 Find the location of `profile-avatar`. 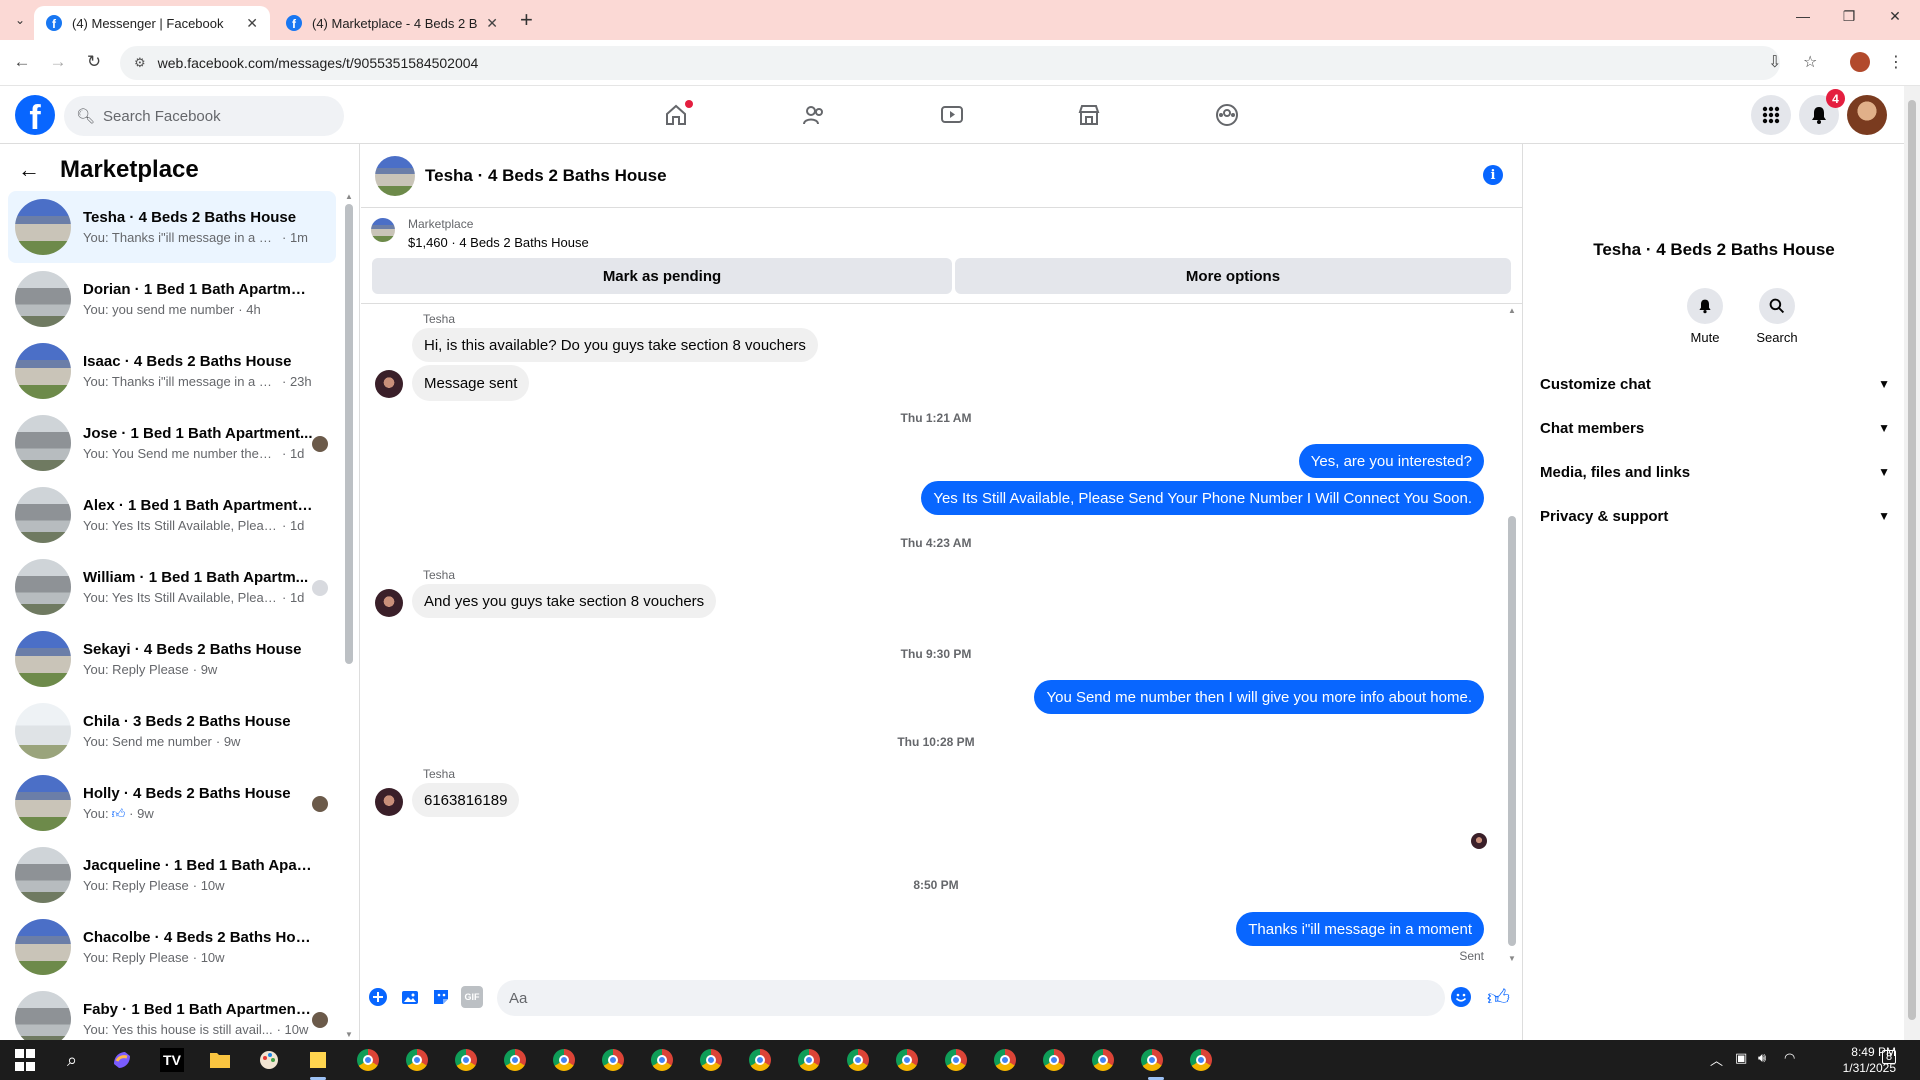

profile-avatar is located at coordinates (1867, 115).